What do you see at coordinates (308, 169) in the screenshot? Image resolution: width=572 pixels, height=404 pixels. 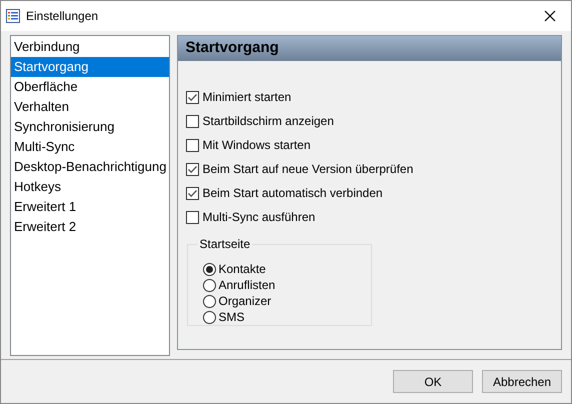 I see `checkbox-label: Beim Start auf neue Version überprüfen` at bounding box center [308, 169].